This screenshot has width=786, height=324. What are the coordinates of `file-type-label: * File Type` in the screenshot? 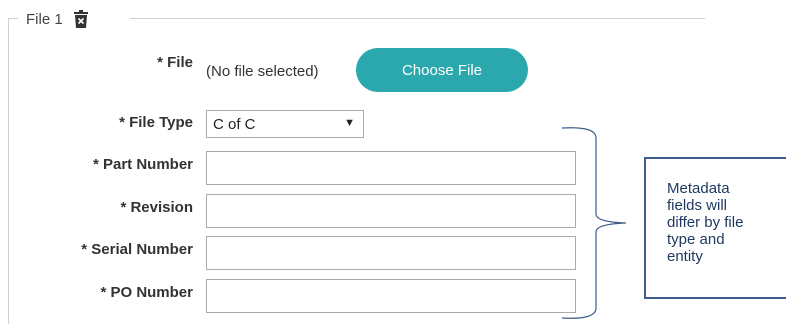 It's located at (156, 122).